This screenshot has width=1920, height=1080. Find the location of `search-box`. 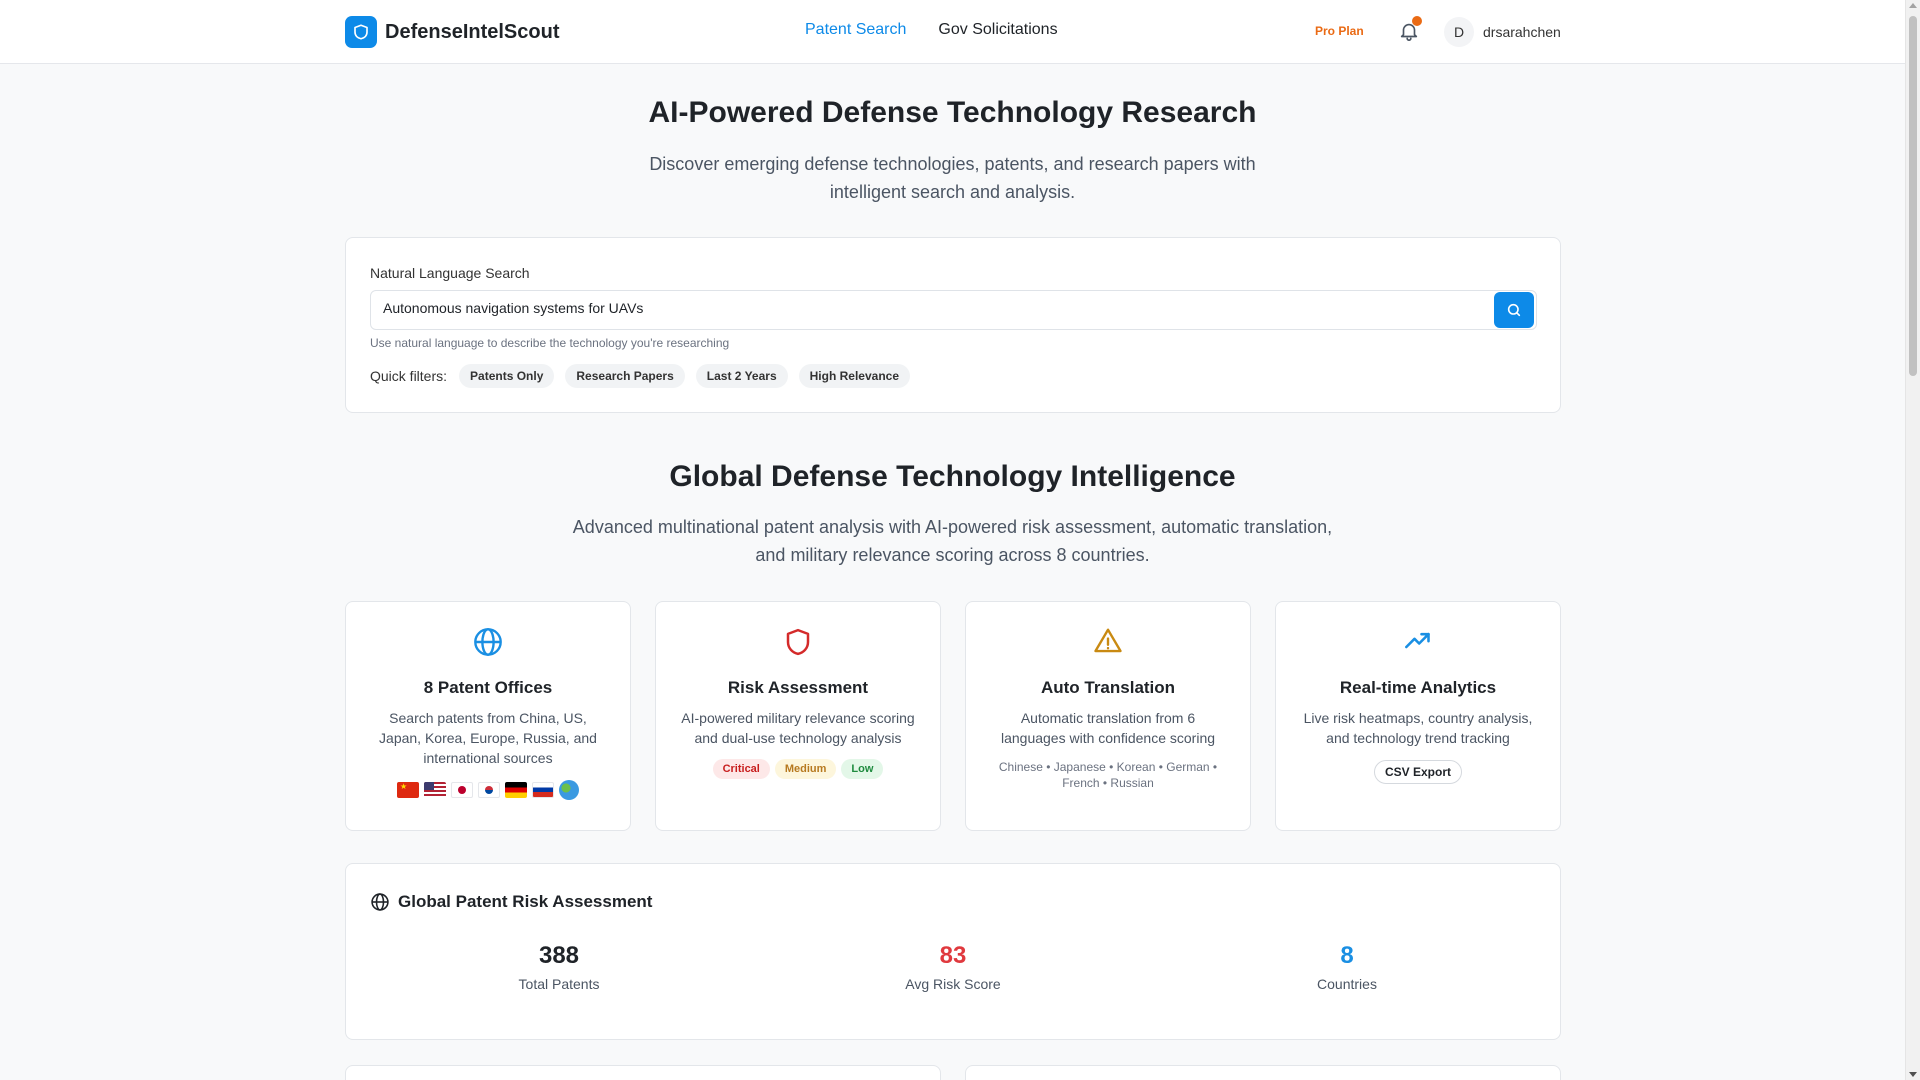

search-box is located at coordinates (953, 310).